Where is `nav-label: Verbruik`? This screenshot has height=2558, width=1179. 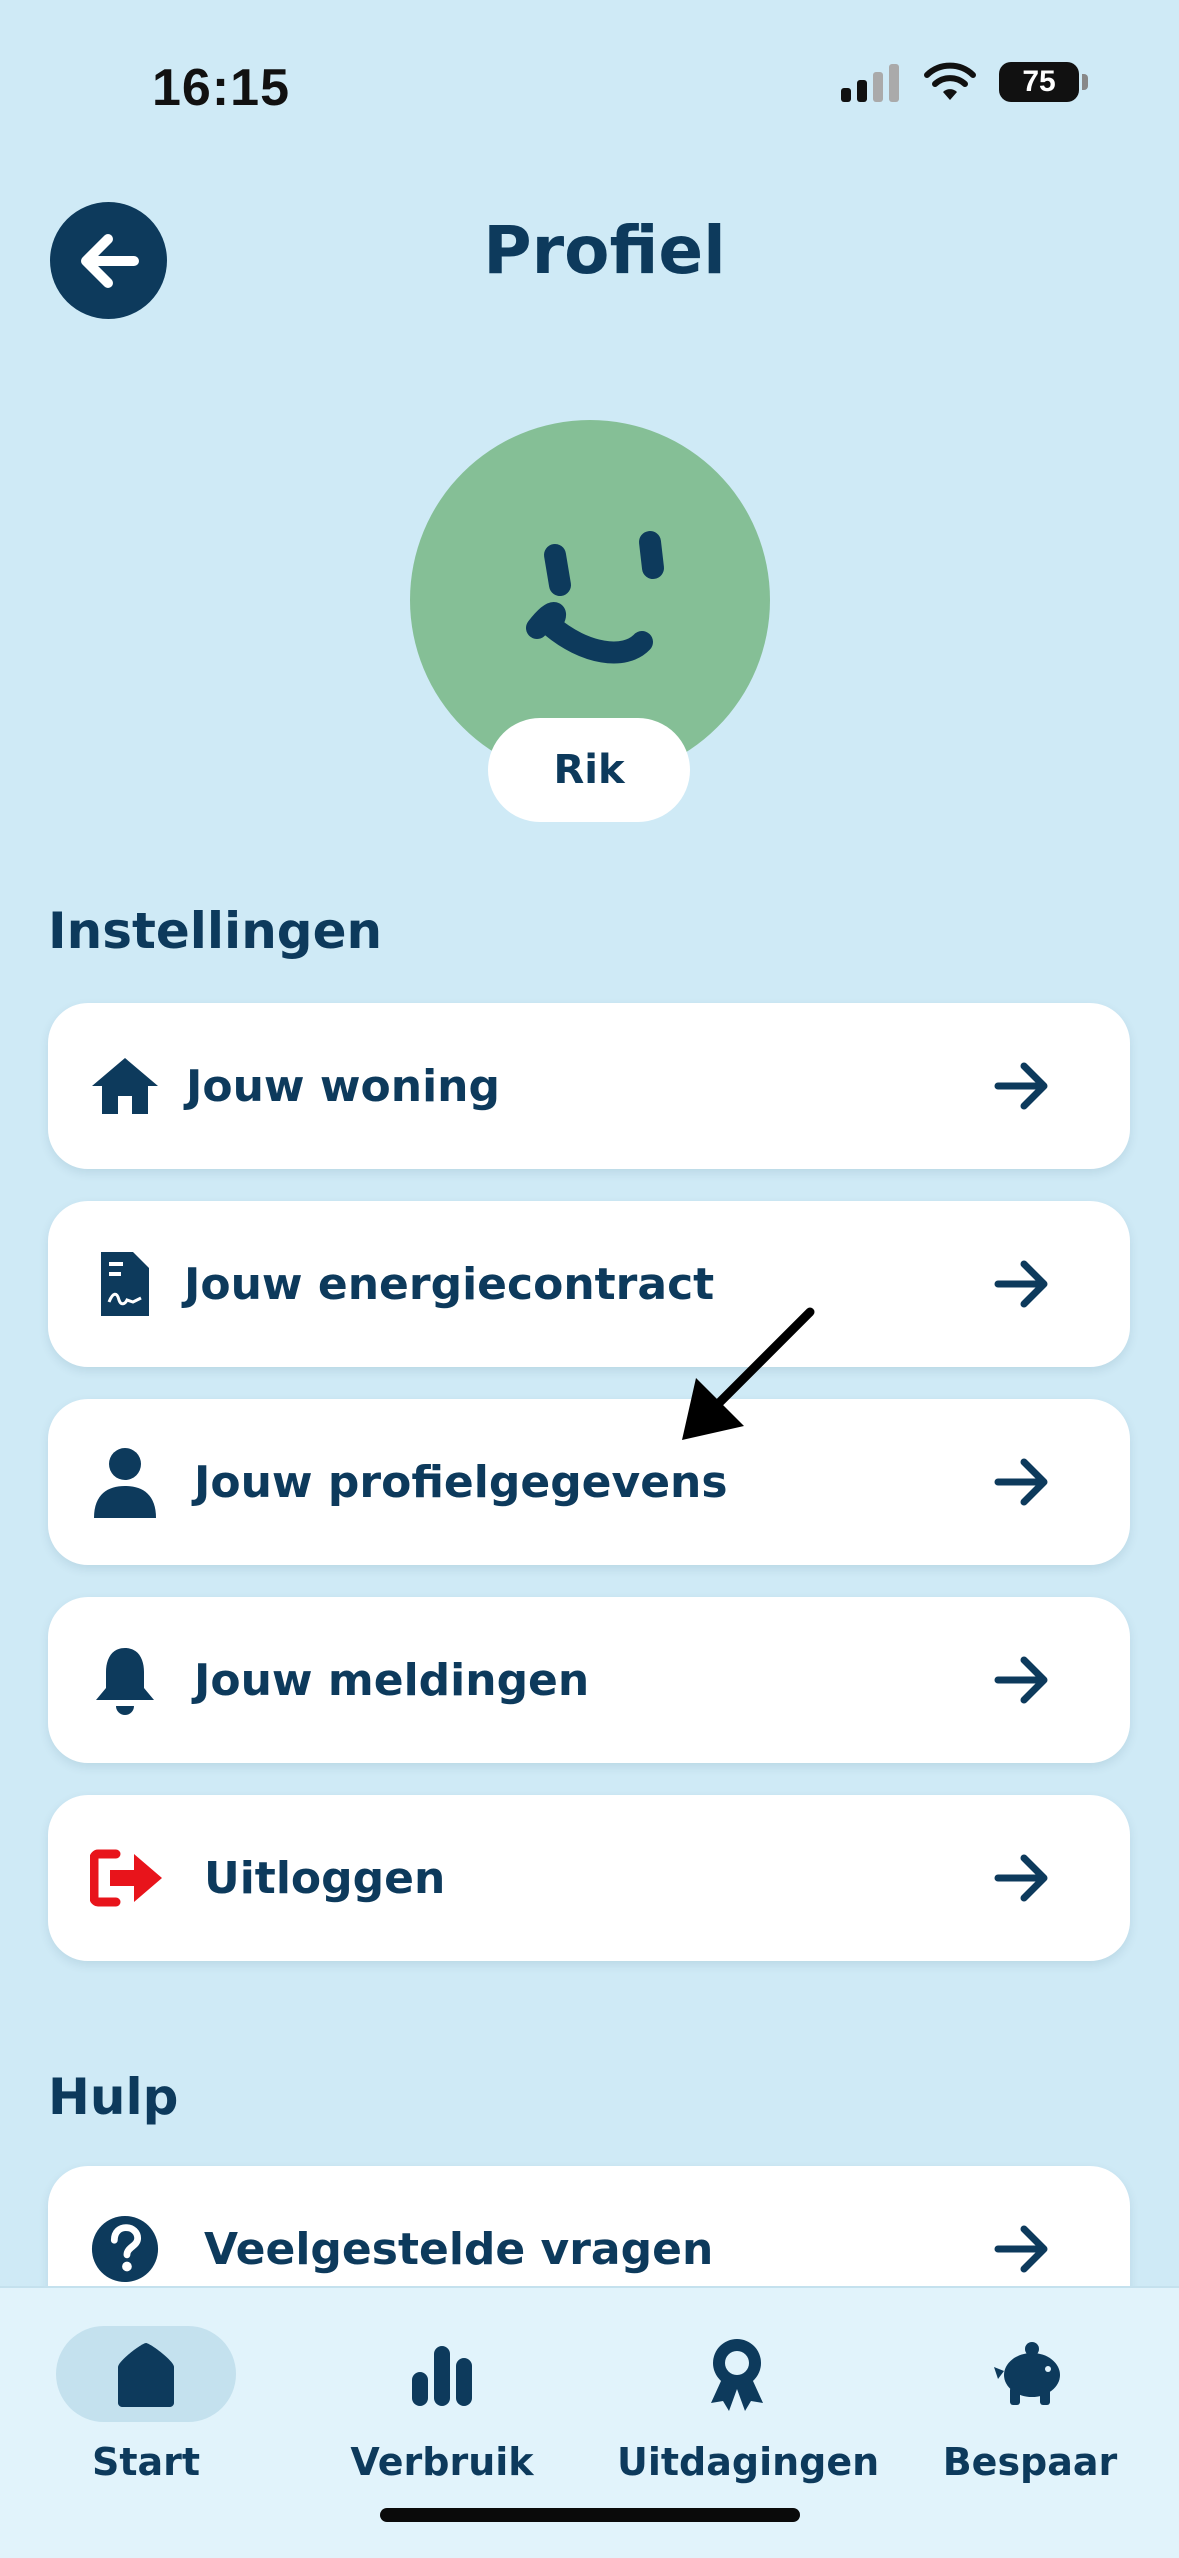 nav-label: Verbruik is located at coordinates (442, 2462).